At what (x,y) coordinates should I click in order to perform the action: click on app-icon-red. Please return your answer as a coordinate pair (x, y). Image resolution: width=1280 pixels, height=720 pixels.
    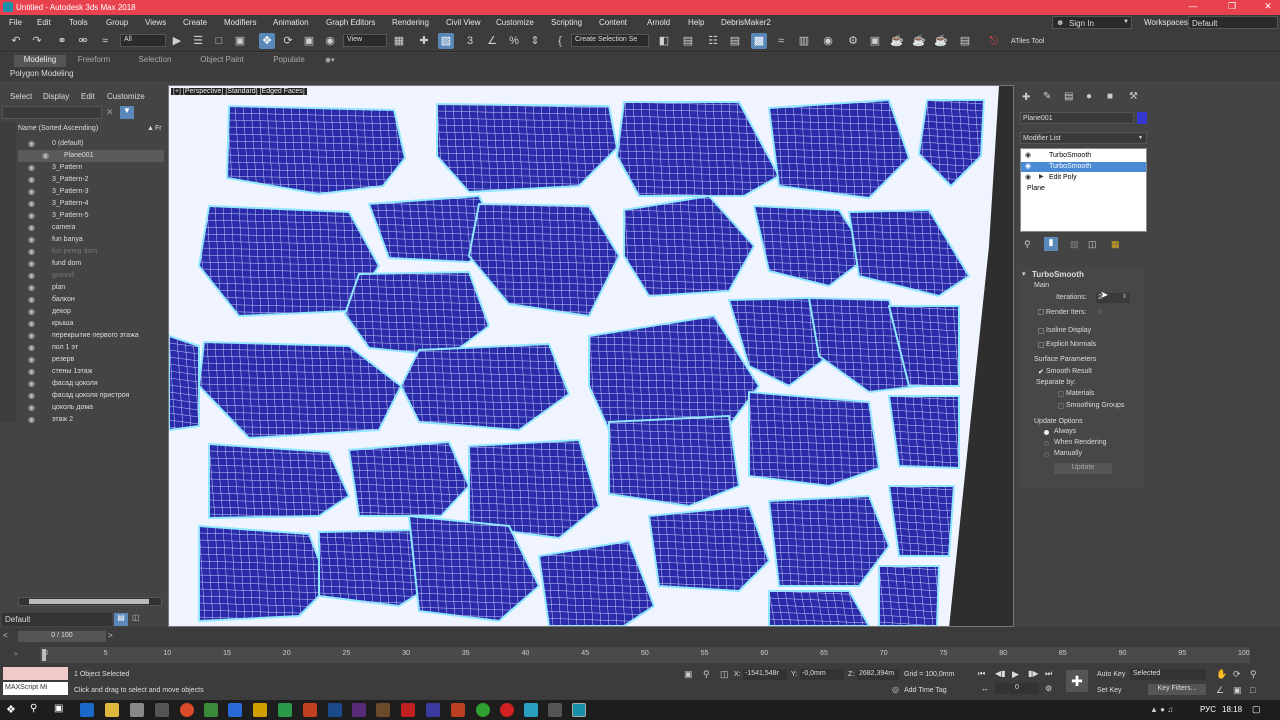
    Looking at the image, I should click on (310, 710).